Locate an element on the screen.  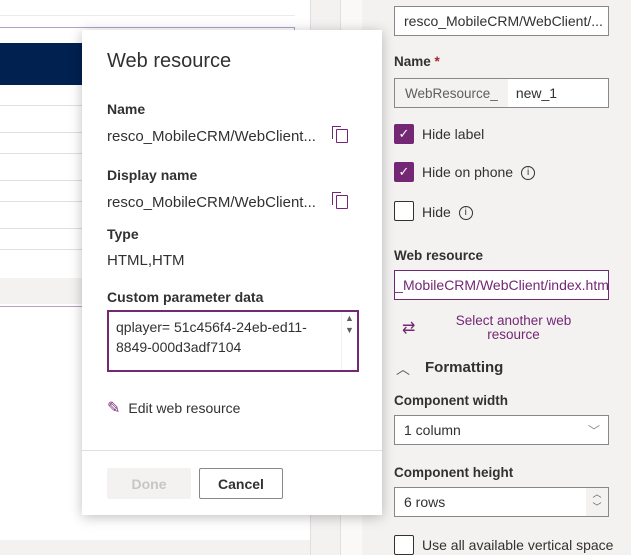
chevron-down-icon: ﹀ is located at coordinates (593, 430).